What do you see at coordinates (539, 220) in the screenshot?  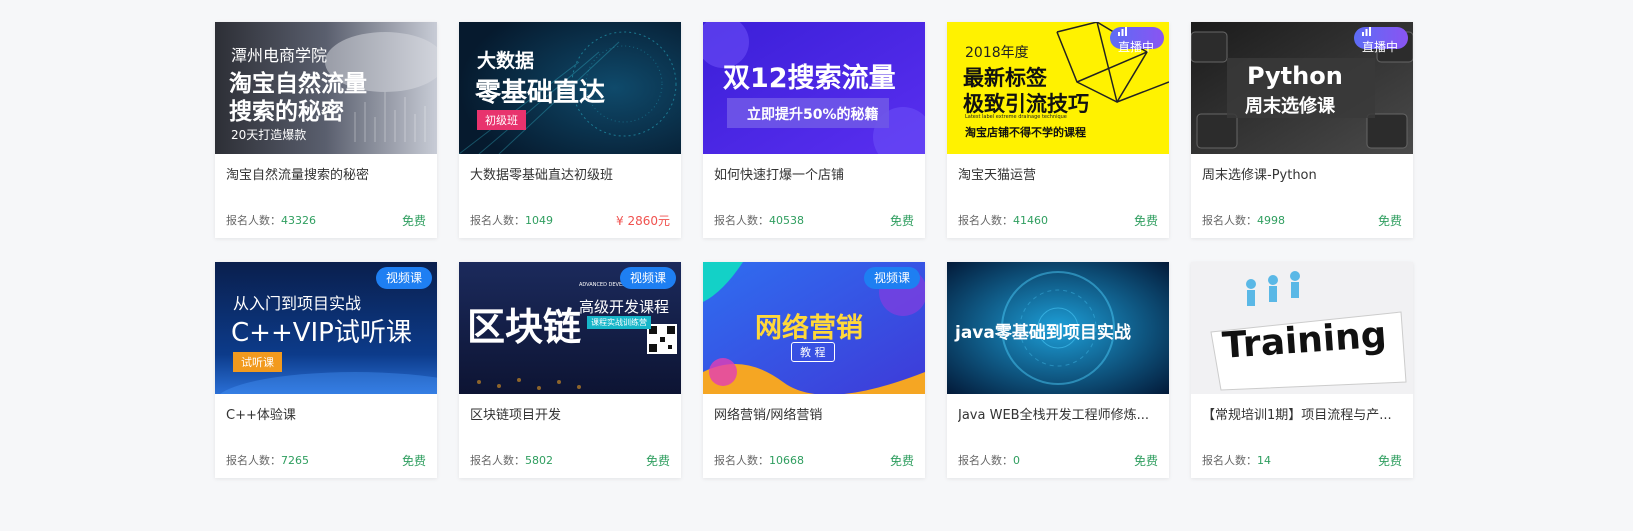 I see `enroll-count: 1049` at bounding box center [539, 220].